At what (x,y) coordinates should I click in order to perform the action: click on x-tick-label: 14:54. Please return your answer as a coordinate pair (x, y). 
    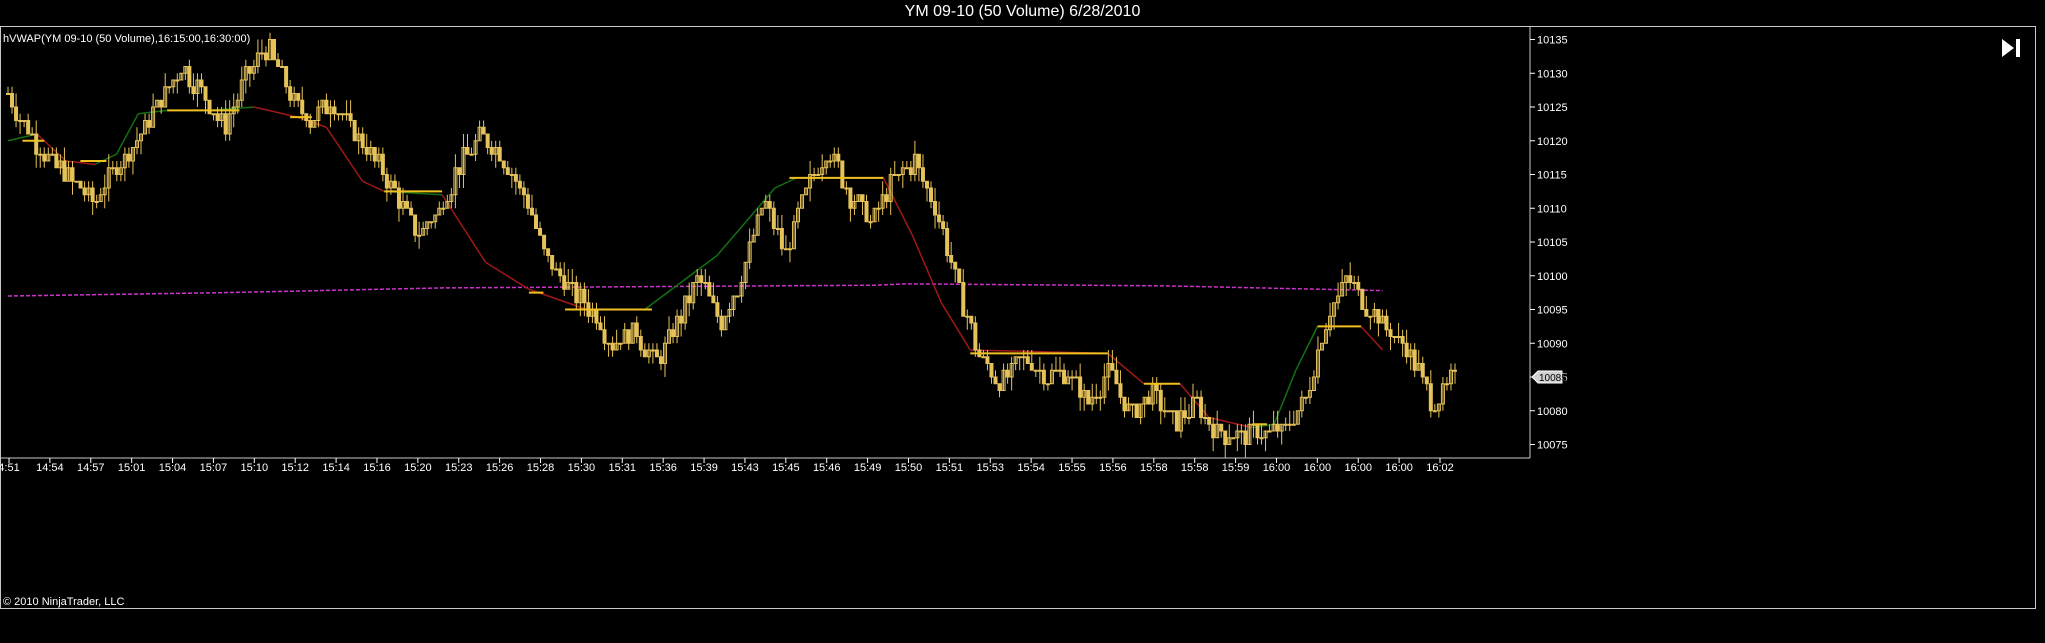
    Looking at the image, I should click on (50, 468).